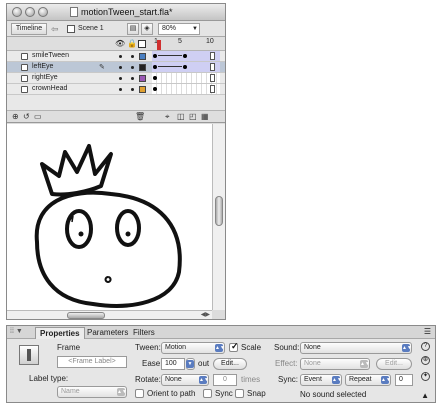 The height and width of the screenshot is (406, 442). I want to click on accessibility-icon: ✦, so click(425, 376).